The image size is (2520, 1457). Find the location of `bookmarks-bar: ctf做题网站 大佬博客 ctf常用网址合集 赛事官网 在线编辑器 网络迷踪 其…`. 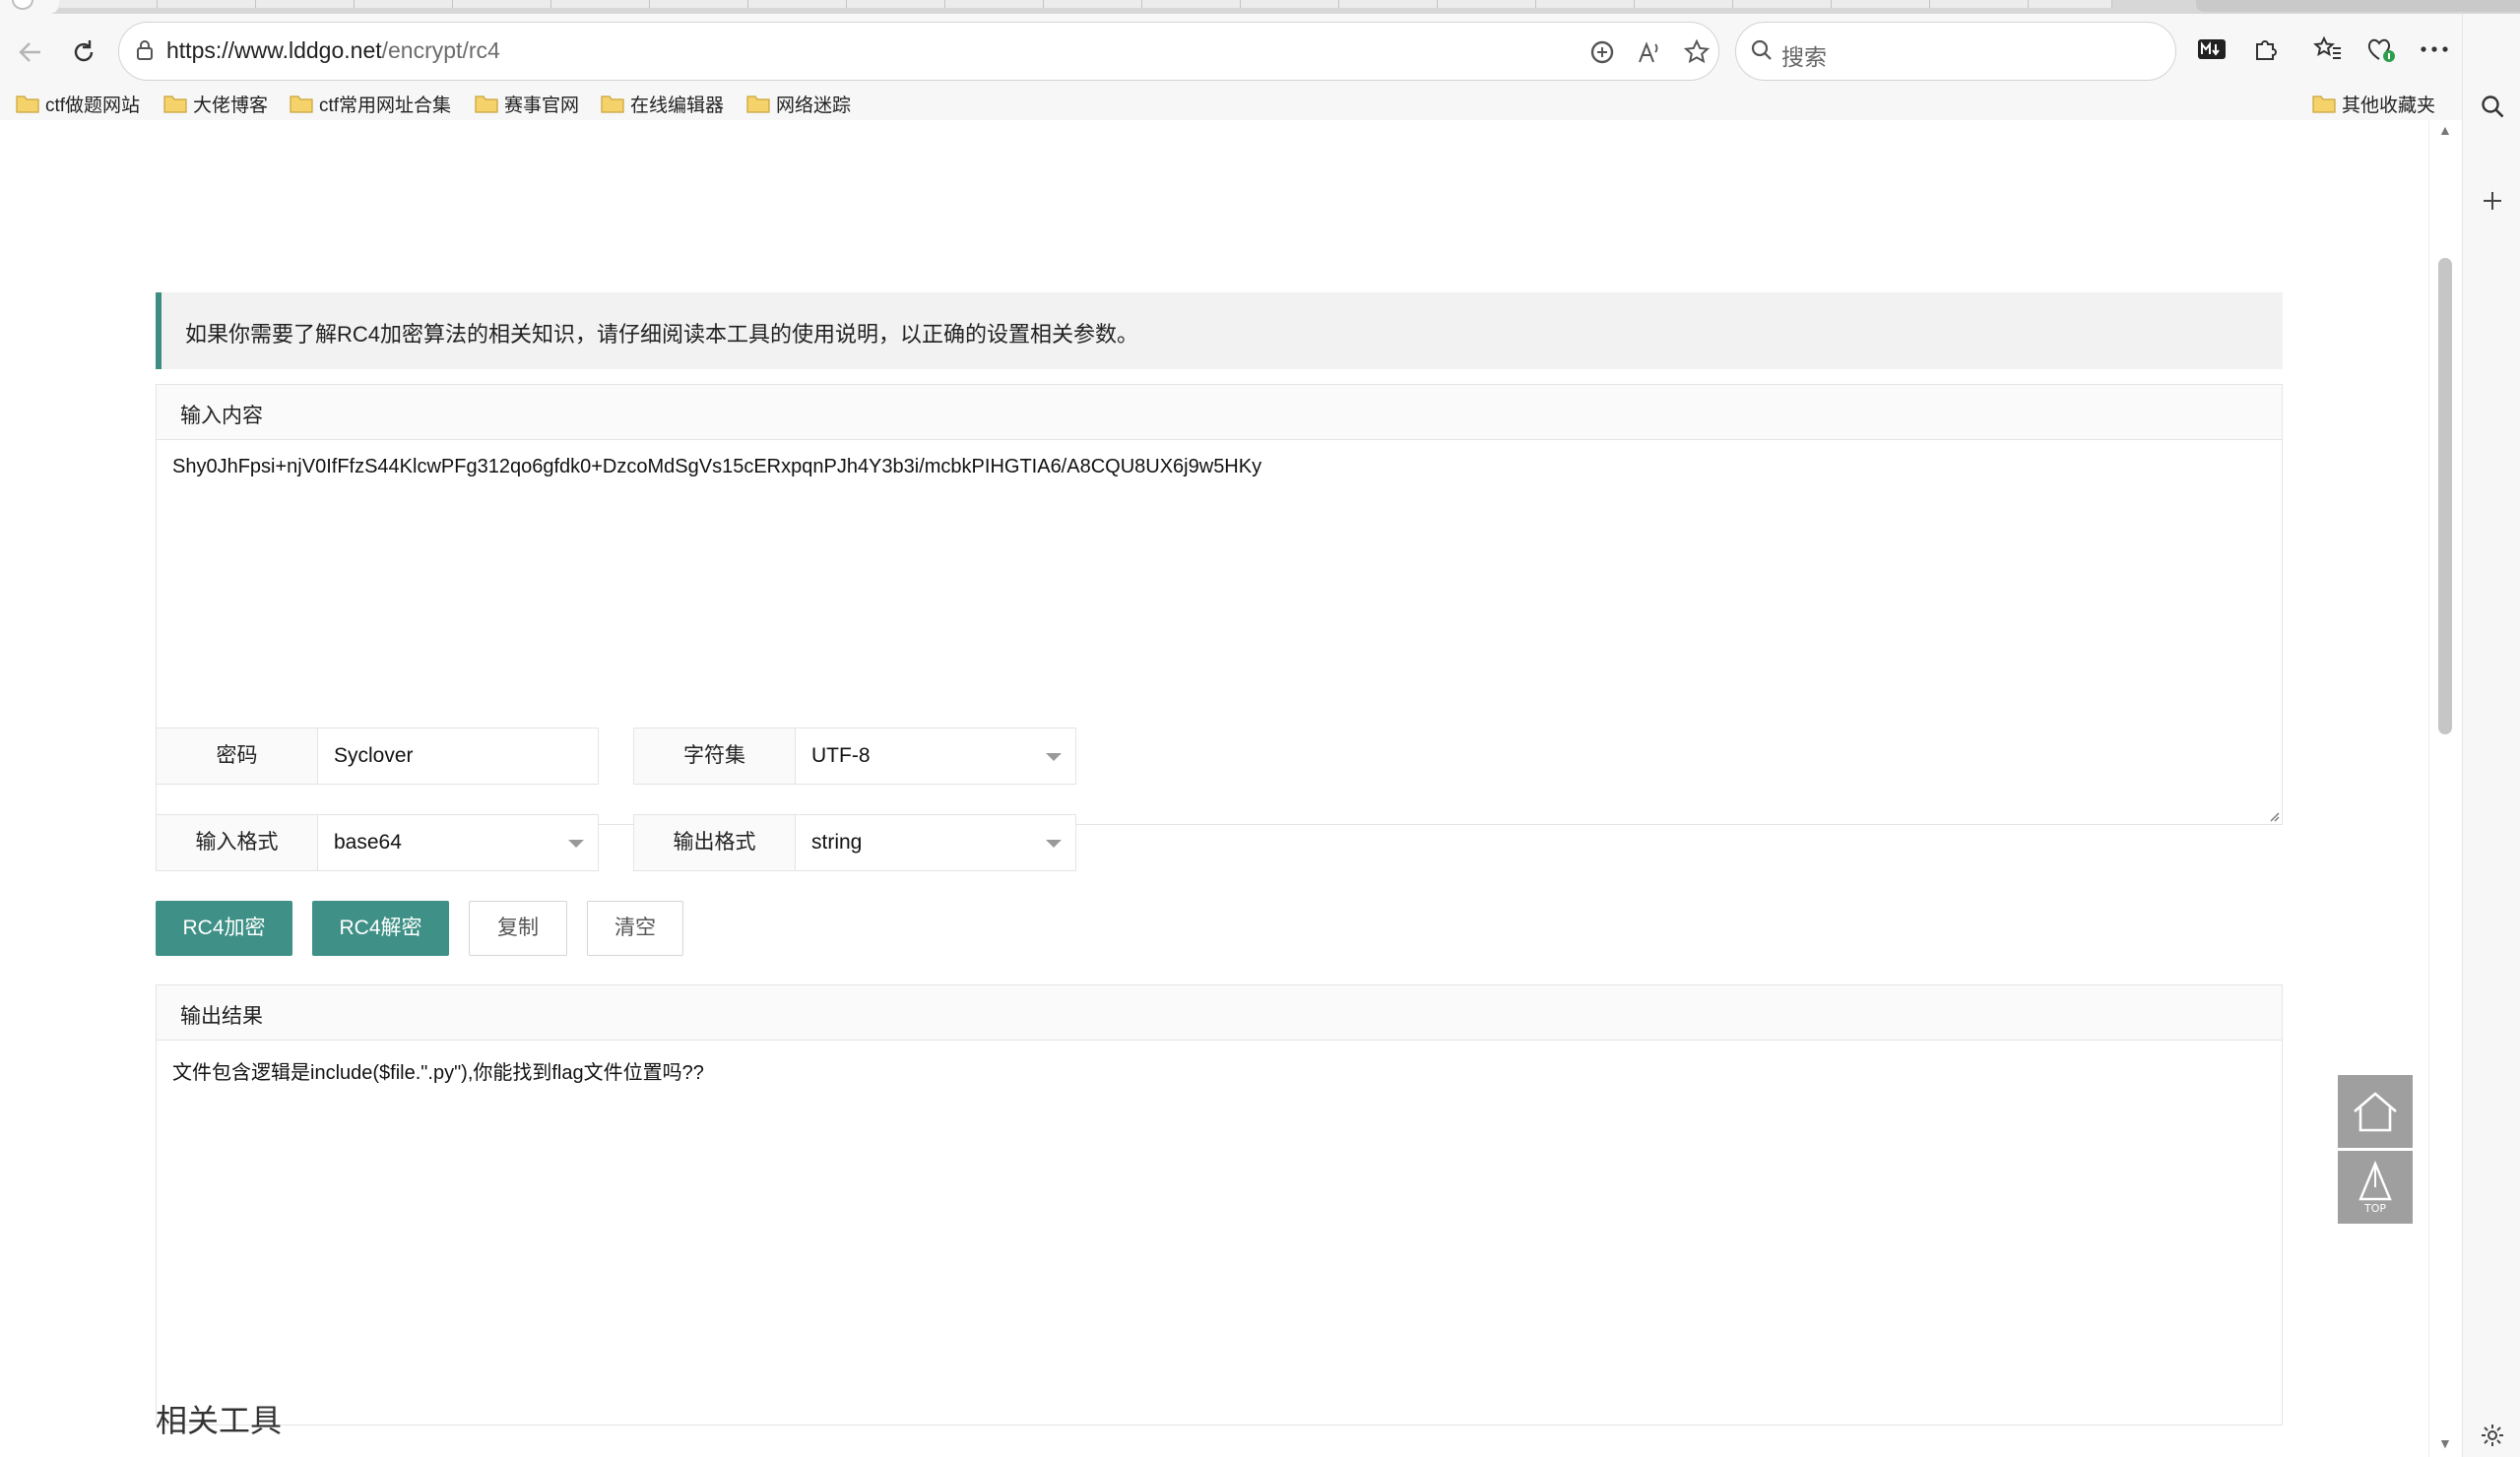

bookmarks-bar: ctf做题网站 大佬博客 ctf常用网址合集 赛事官网 在线编辑器 网络迷踪 其… is located at coordinates (1231, 103).